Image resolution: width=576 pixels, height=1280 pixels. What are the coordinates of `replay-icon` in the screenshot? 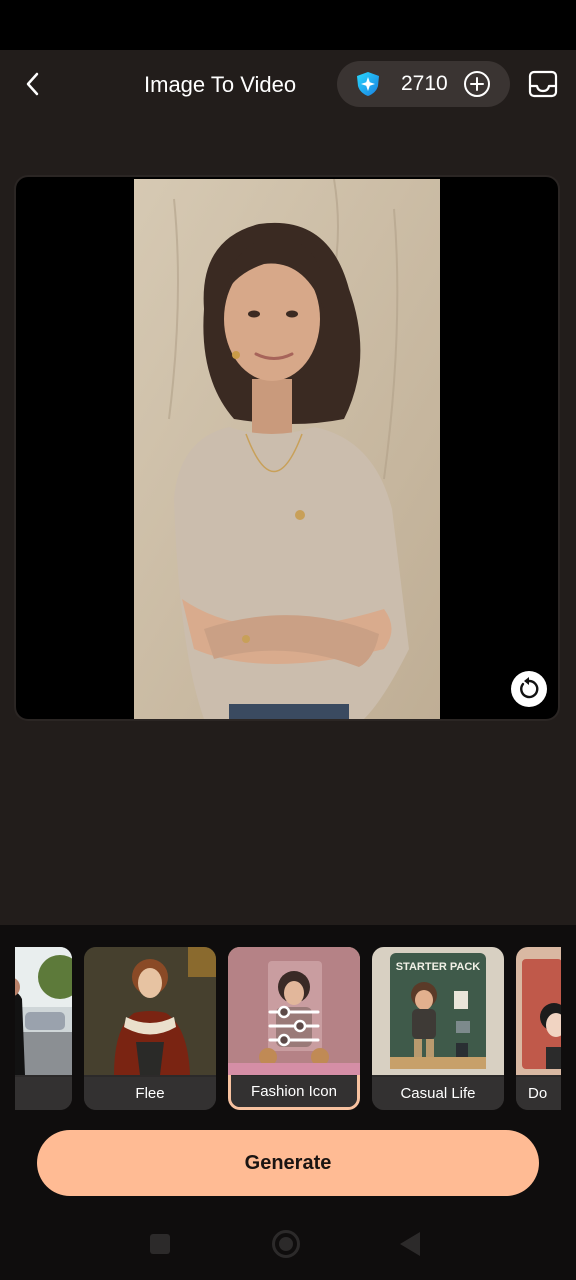 It's located at (529, 688).